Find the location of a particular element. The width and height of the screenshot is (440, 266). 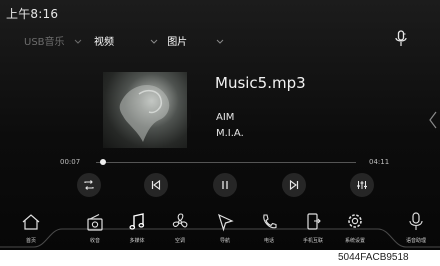

skip-previous-icon is located at coordinates (156, 185).